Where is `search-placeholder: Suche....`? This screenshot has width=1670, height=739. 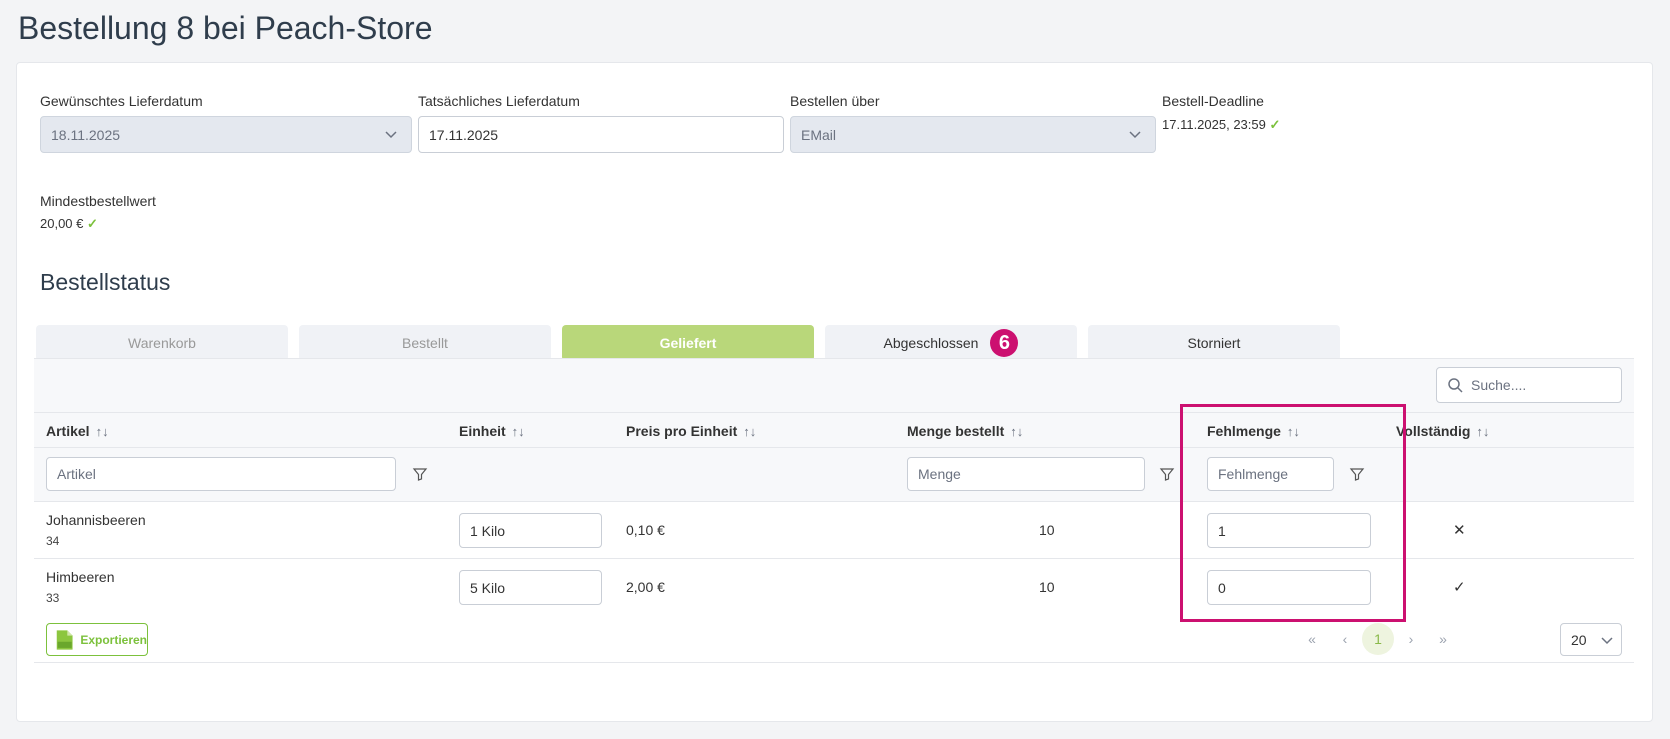 search-placeholder: Suche.... is located at coordinates (1499, 385).